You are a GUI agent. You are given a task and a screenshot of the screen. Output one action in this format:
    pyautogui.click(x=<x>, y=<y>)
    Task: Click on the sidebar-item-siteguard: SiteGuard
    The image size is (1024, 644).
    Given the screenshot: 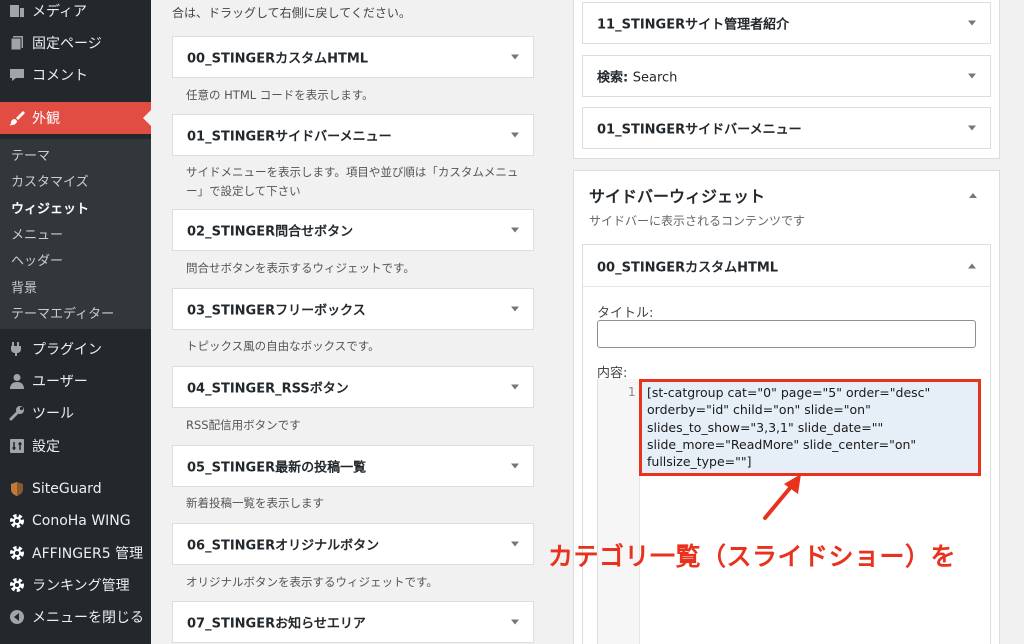 What is the action you would take?
    pyautogui.click(x=75, y=489)
    